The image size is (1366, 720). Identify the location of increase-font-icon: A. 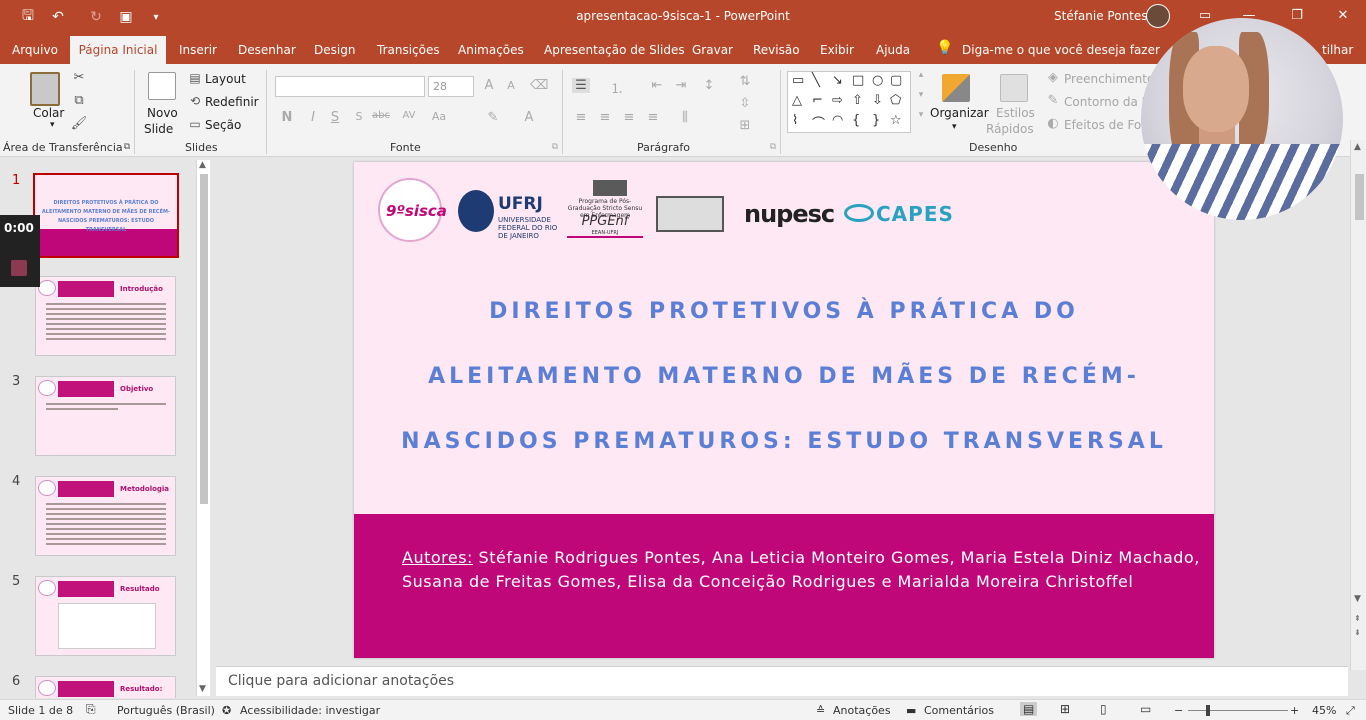
(489, 85).